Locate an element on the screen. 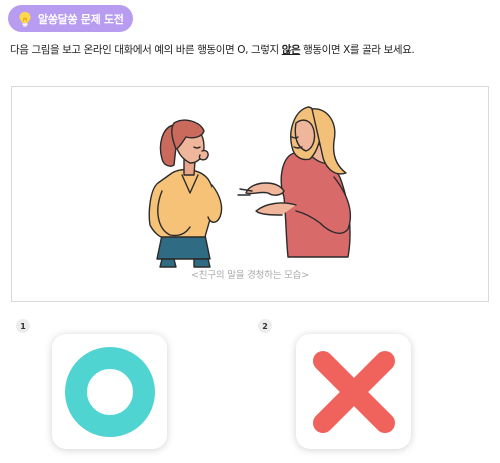 The image size is (500, 463). instruction-emphasis: 않은 is located at coordinates (291, 50).